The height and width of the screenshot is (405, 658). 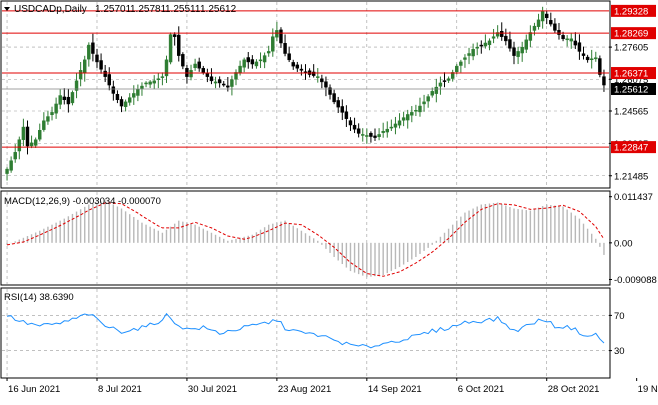 I want to click on current-price-label: 1.25612, so click(x=631, y=89).